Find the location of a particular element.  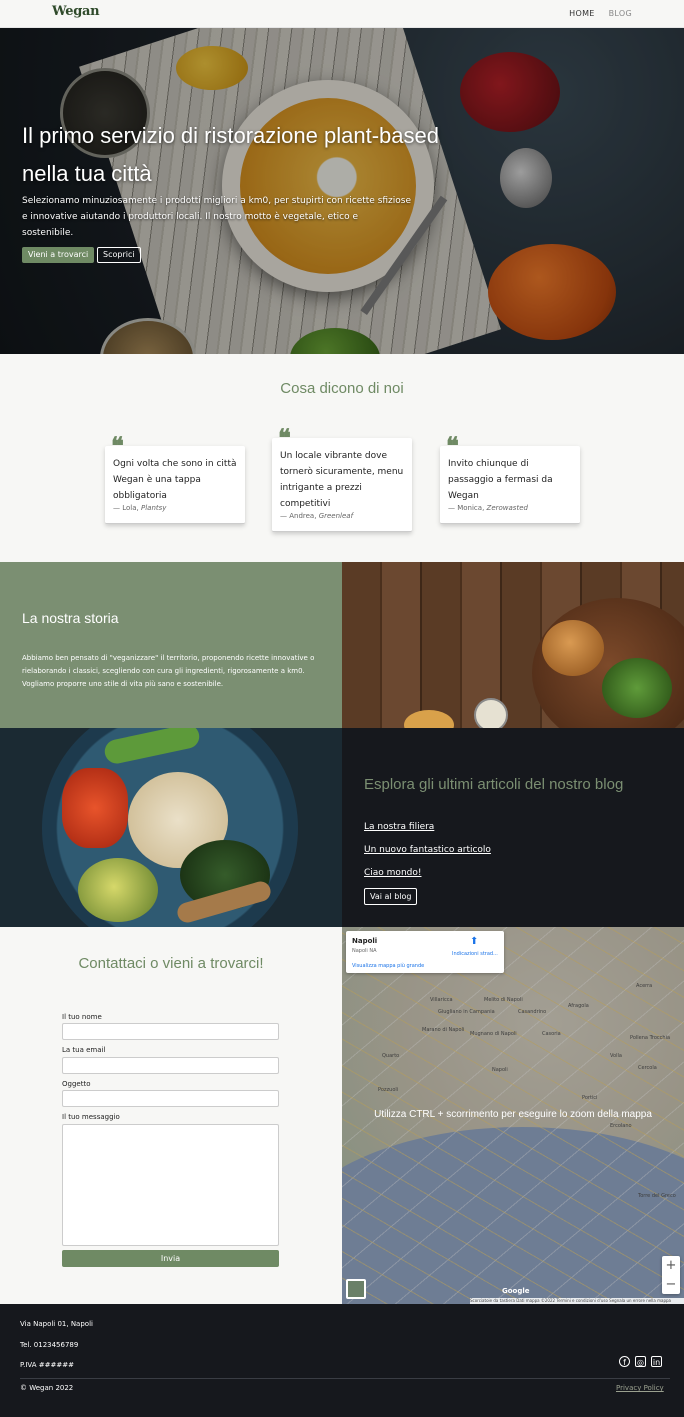

footer-address: Via Napoli 01, Napoli is located at coordinates (56, 1324).